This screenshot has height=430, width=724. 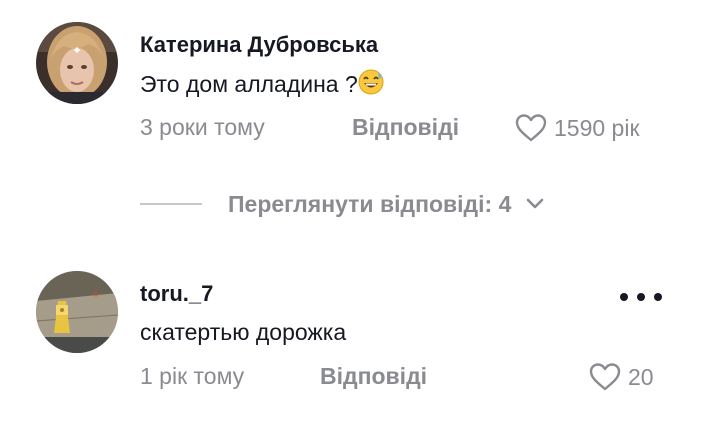 I want to click on more-options-button, so click(x=641, y=297).